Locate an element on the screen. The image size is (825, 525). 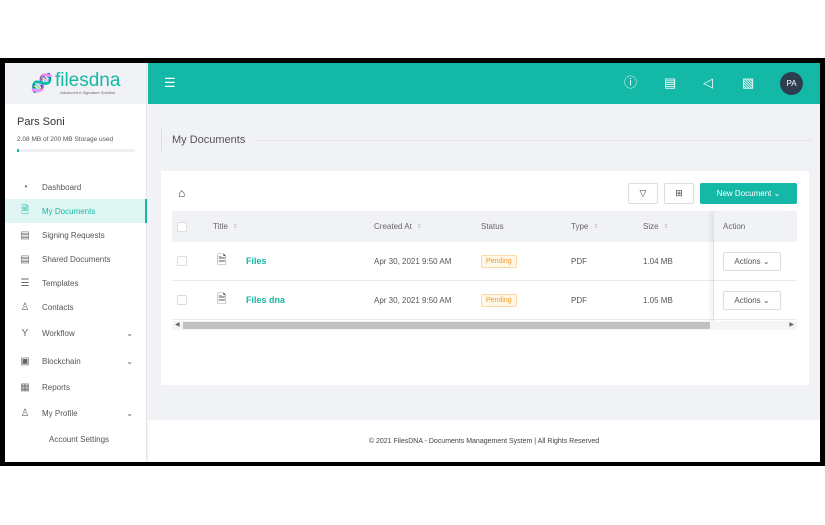
reports-icon: ▦ is located at coordinates (25, 387).